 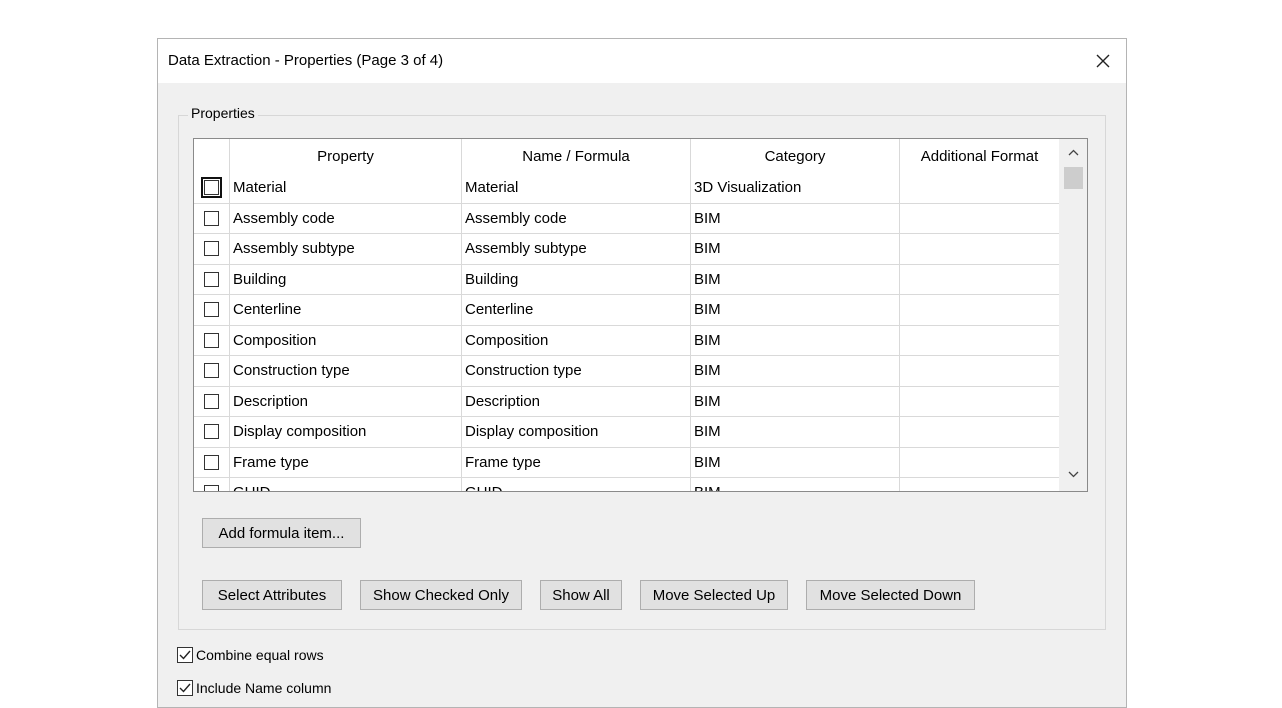 I want to click on scroll-thumb, so click(x=1073, y=178).